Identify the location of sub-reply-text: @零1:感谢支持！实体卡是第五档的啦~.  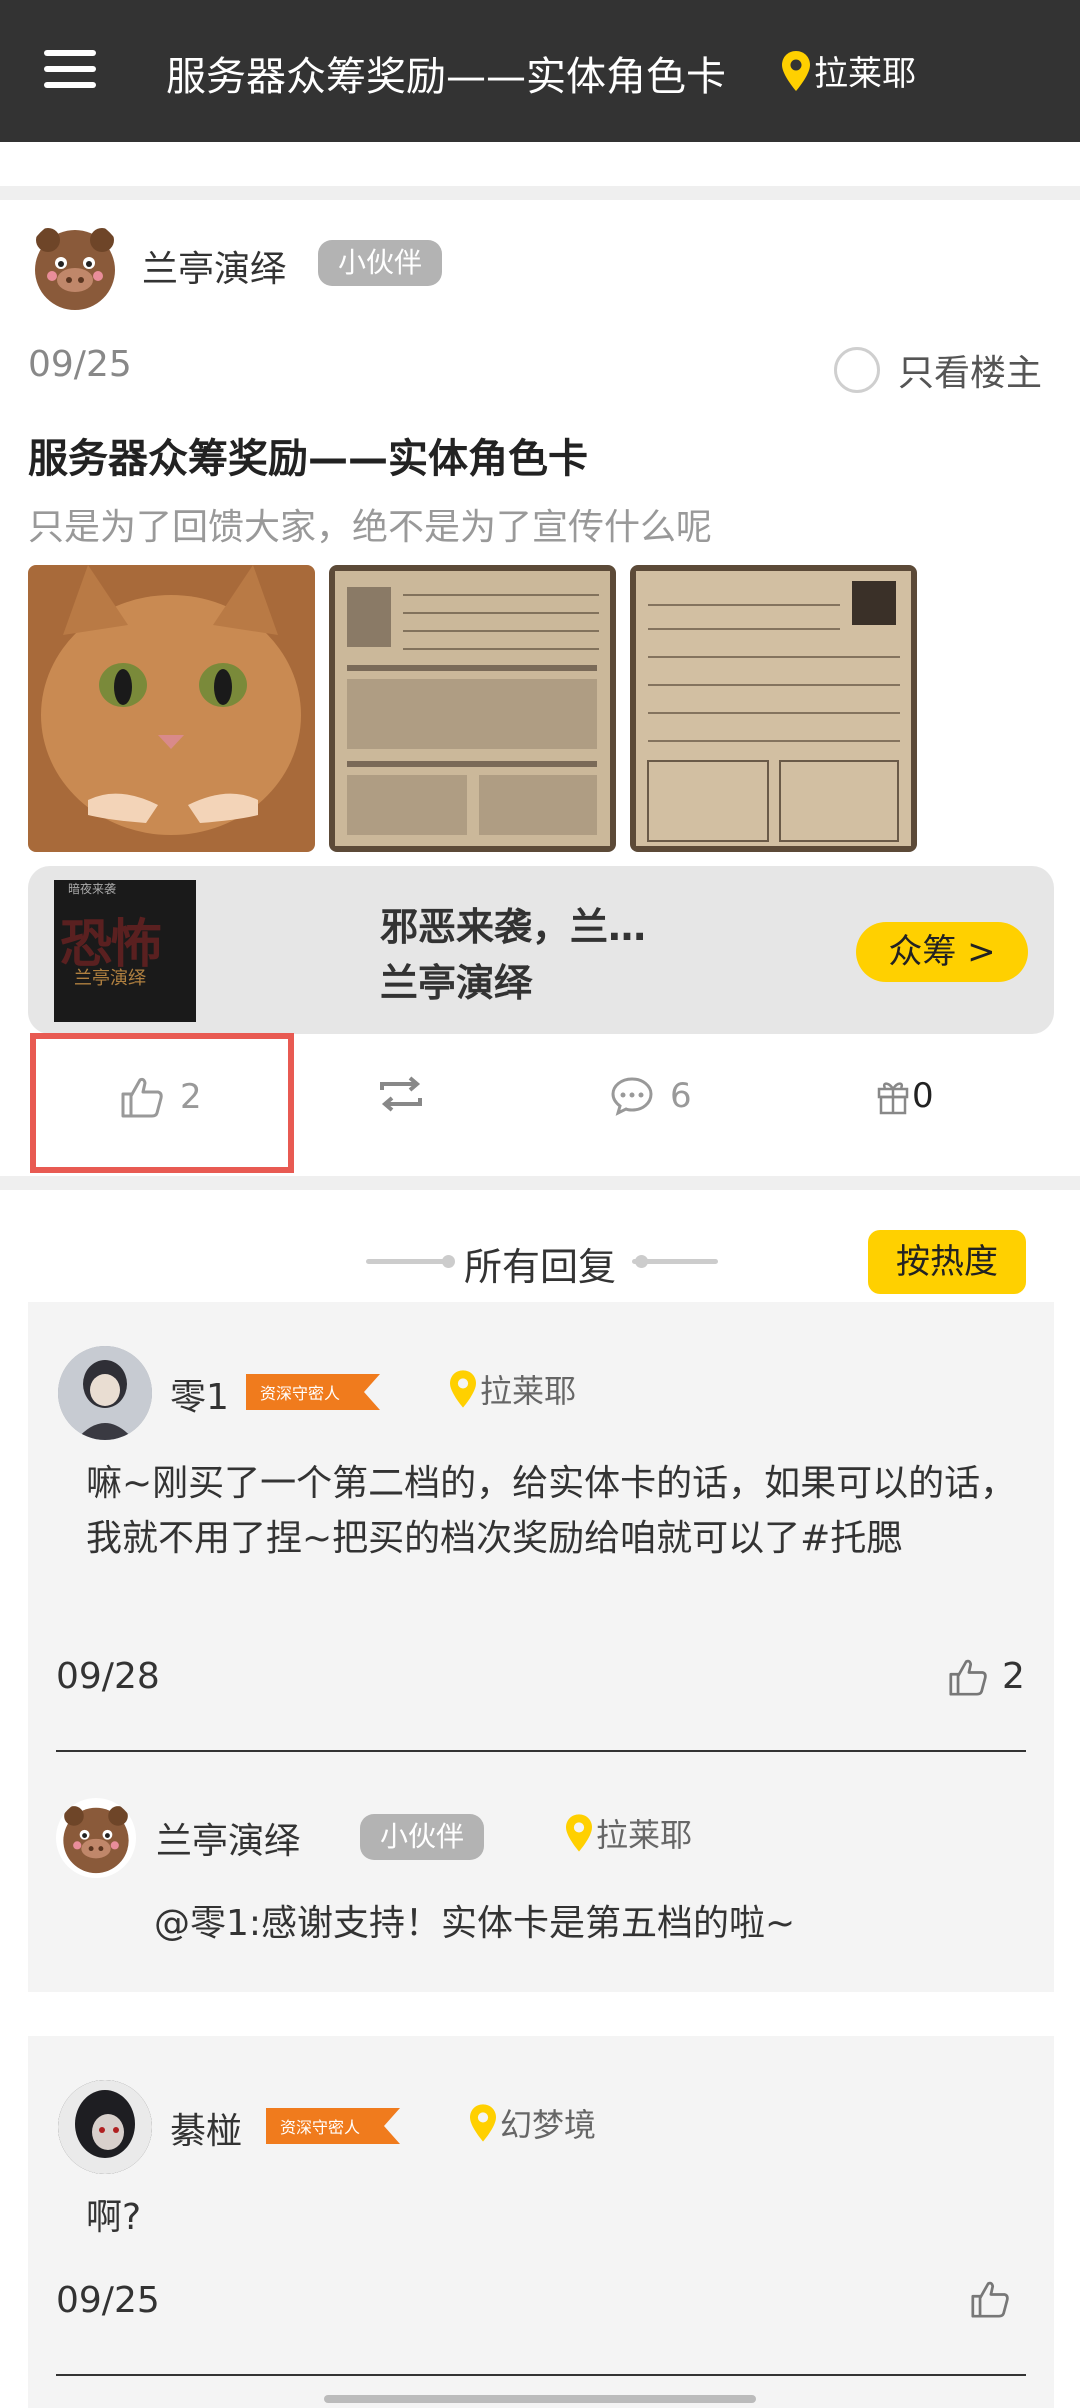
(475, 1923).